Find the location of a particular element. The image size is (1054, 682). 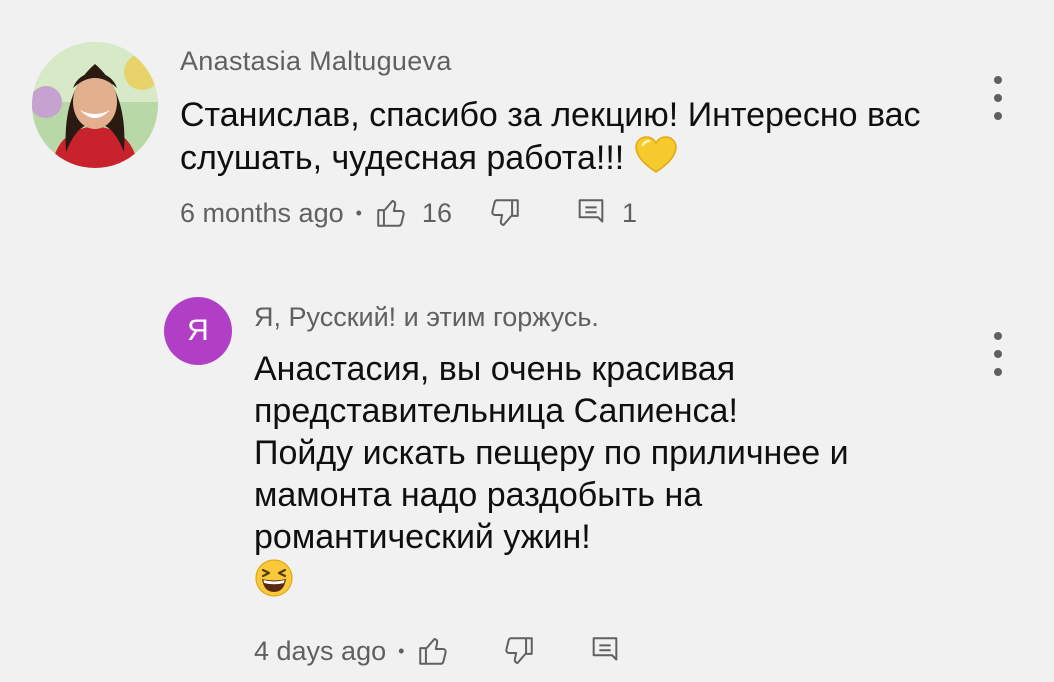

avatar is located at coordinates (95, 105).